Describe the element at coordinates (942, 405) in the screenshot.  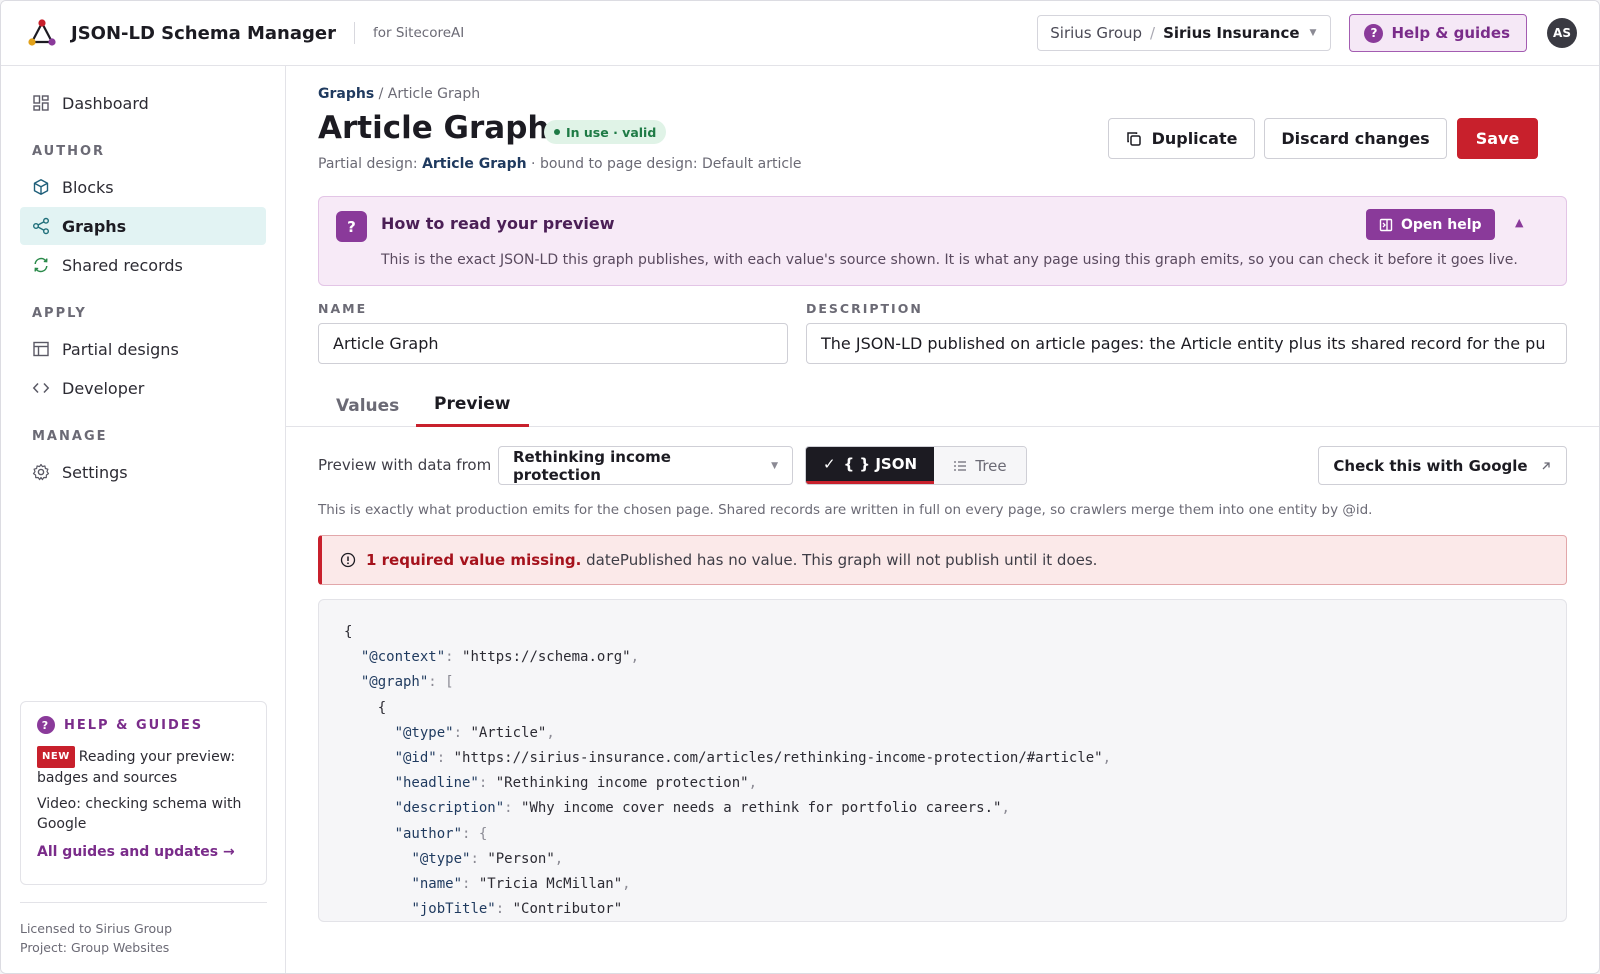
I see `tab-bar: Values Preview` at that location.